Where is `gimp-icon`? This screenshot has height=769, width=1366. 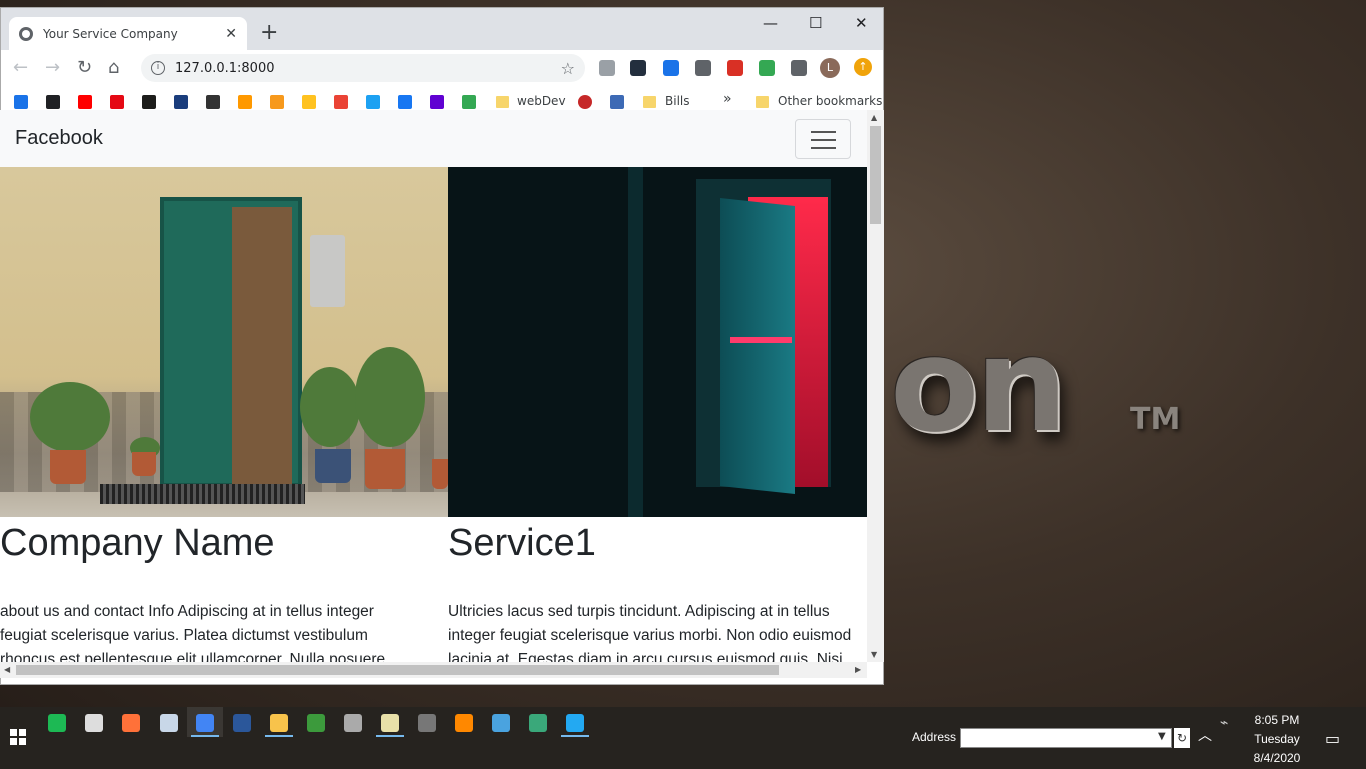
gimp-icon is located at coordinates (353, 723).